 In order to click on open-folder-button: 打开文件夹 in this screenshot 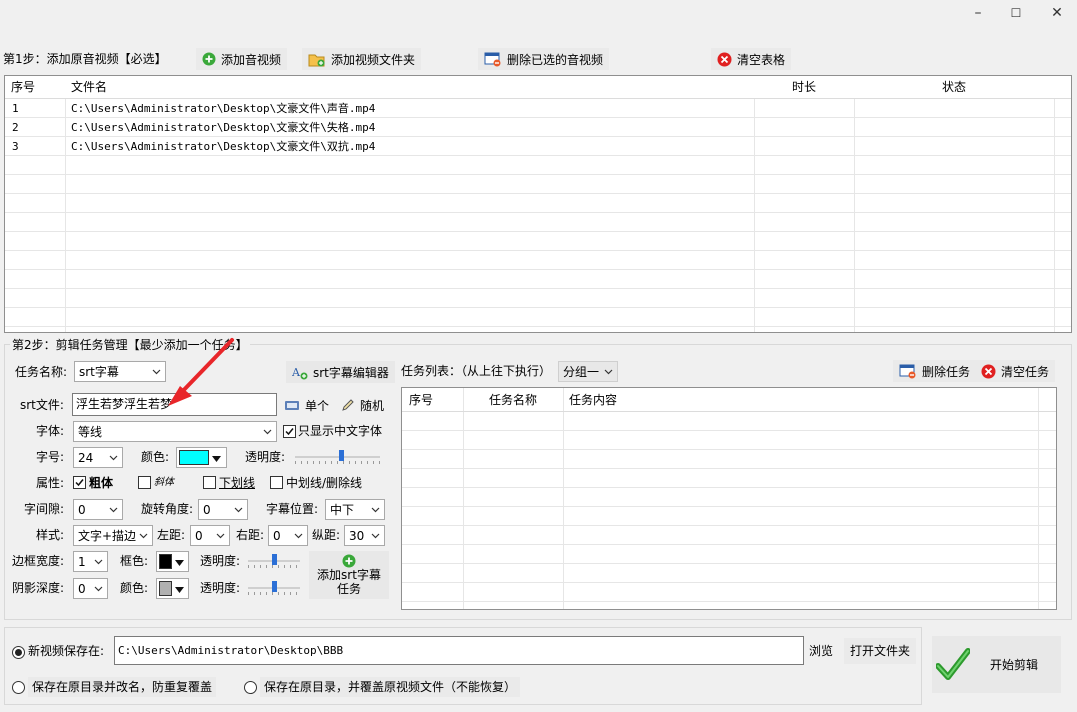, I will do `click(880, 651)`.